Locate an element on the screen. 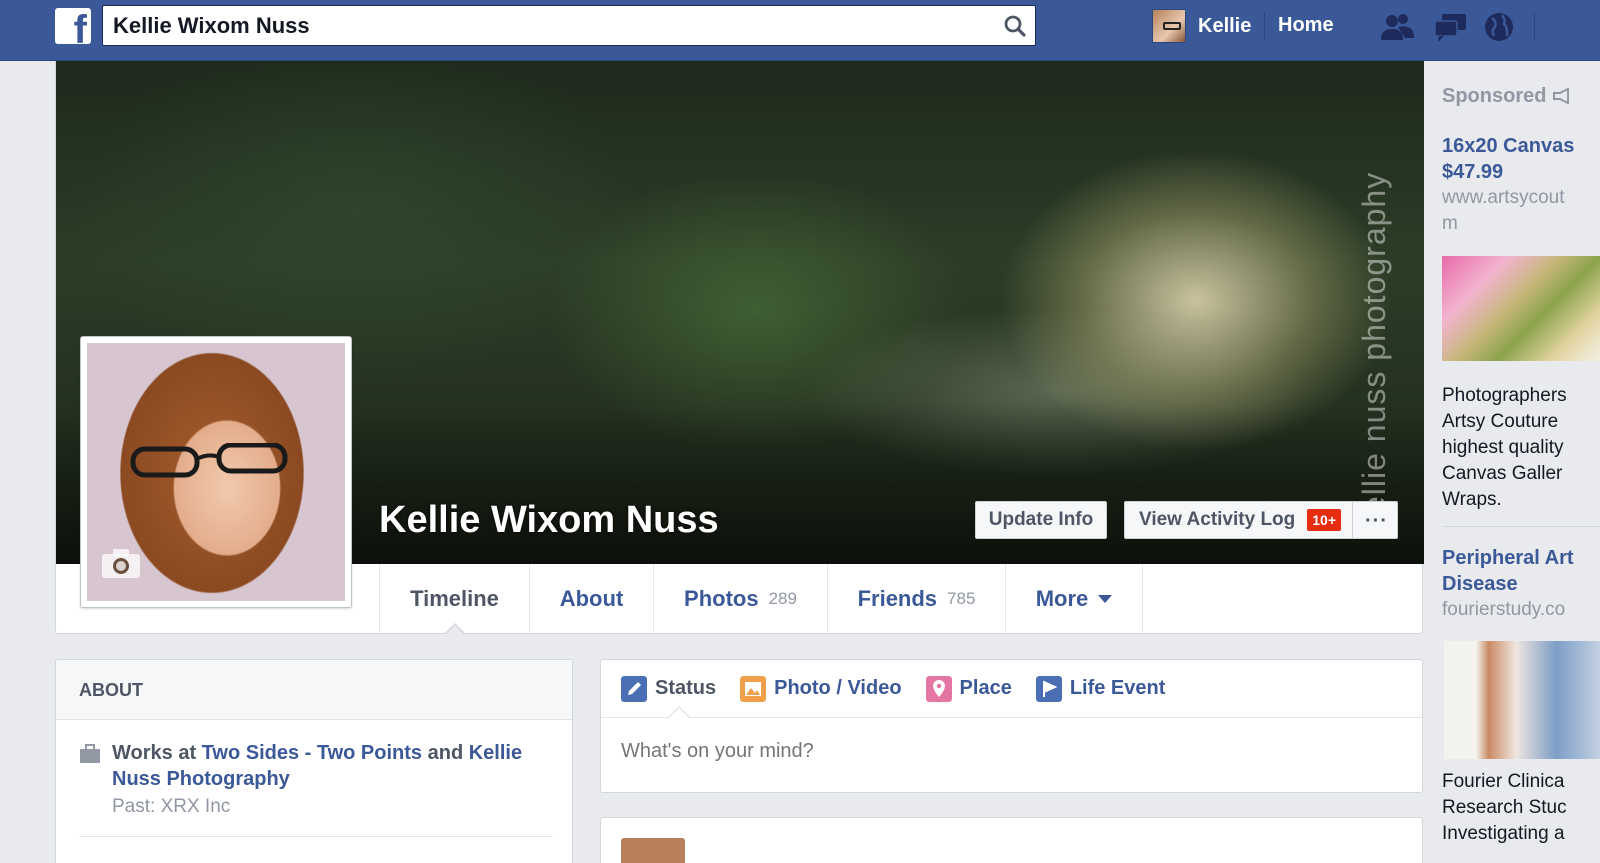 Image resolution: width=1600 pixels, height=863 pixels. ad-title: Disease is located at coordinates (1480, 584).